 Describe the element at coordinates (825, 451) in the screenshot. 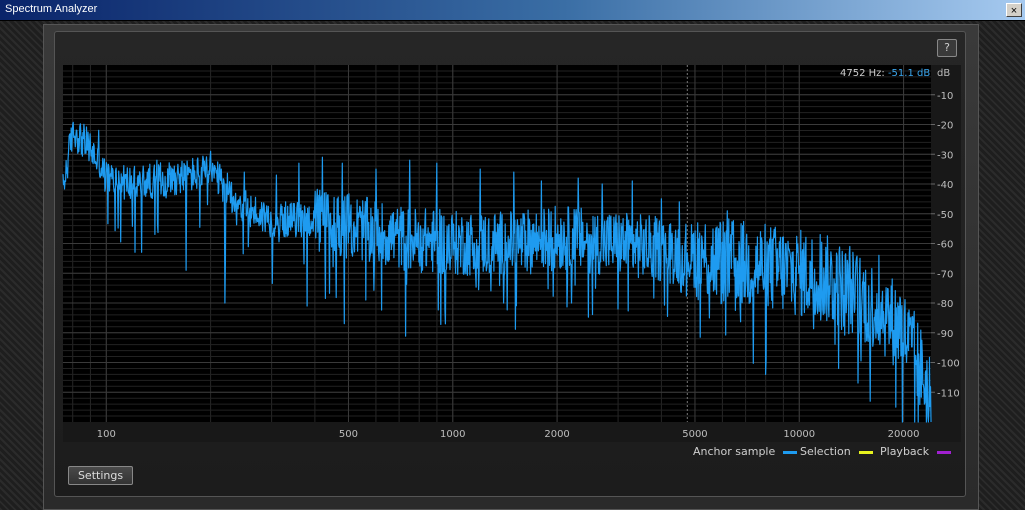

I see `legend-selection-label: Selection` at that location.